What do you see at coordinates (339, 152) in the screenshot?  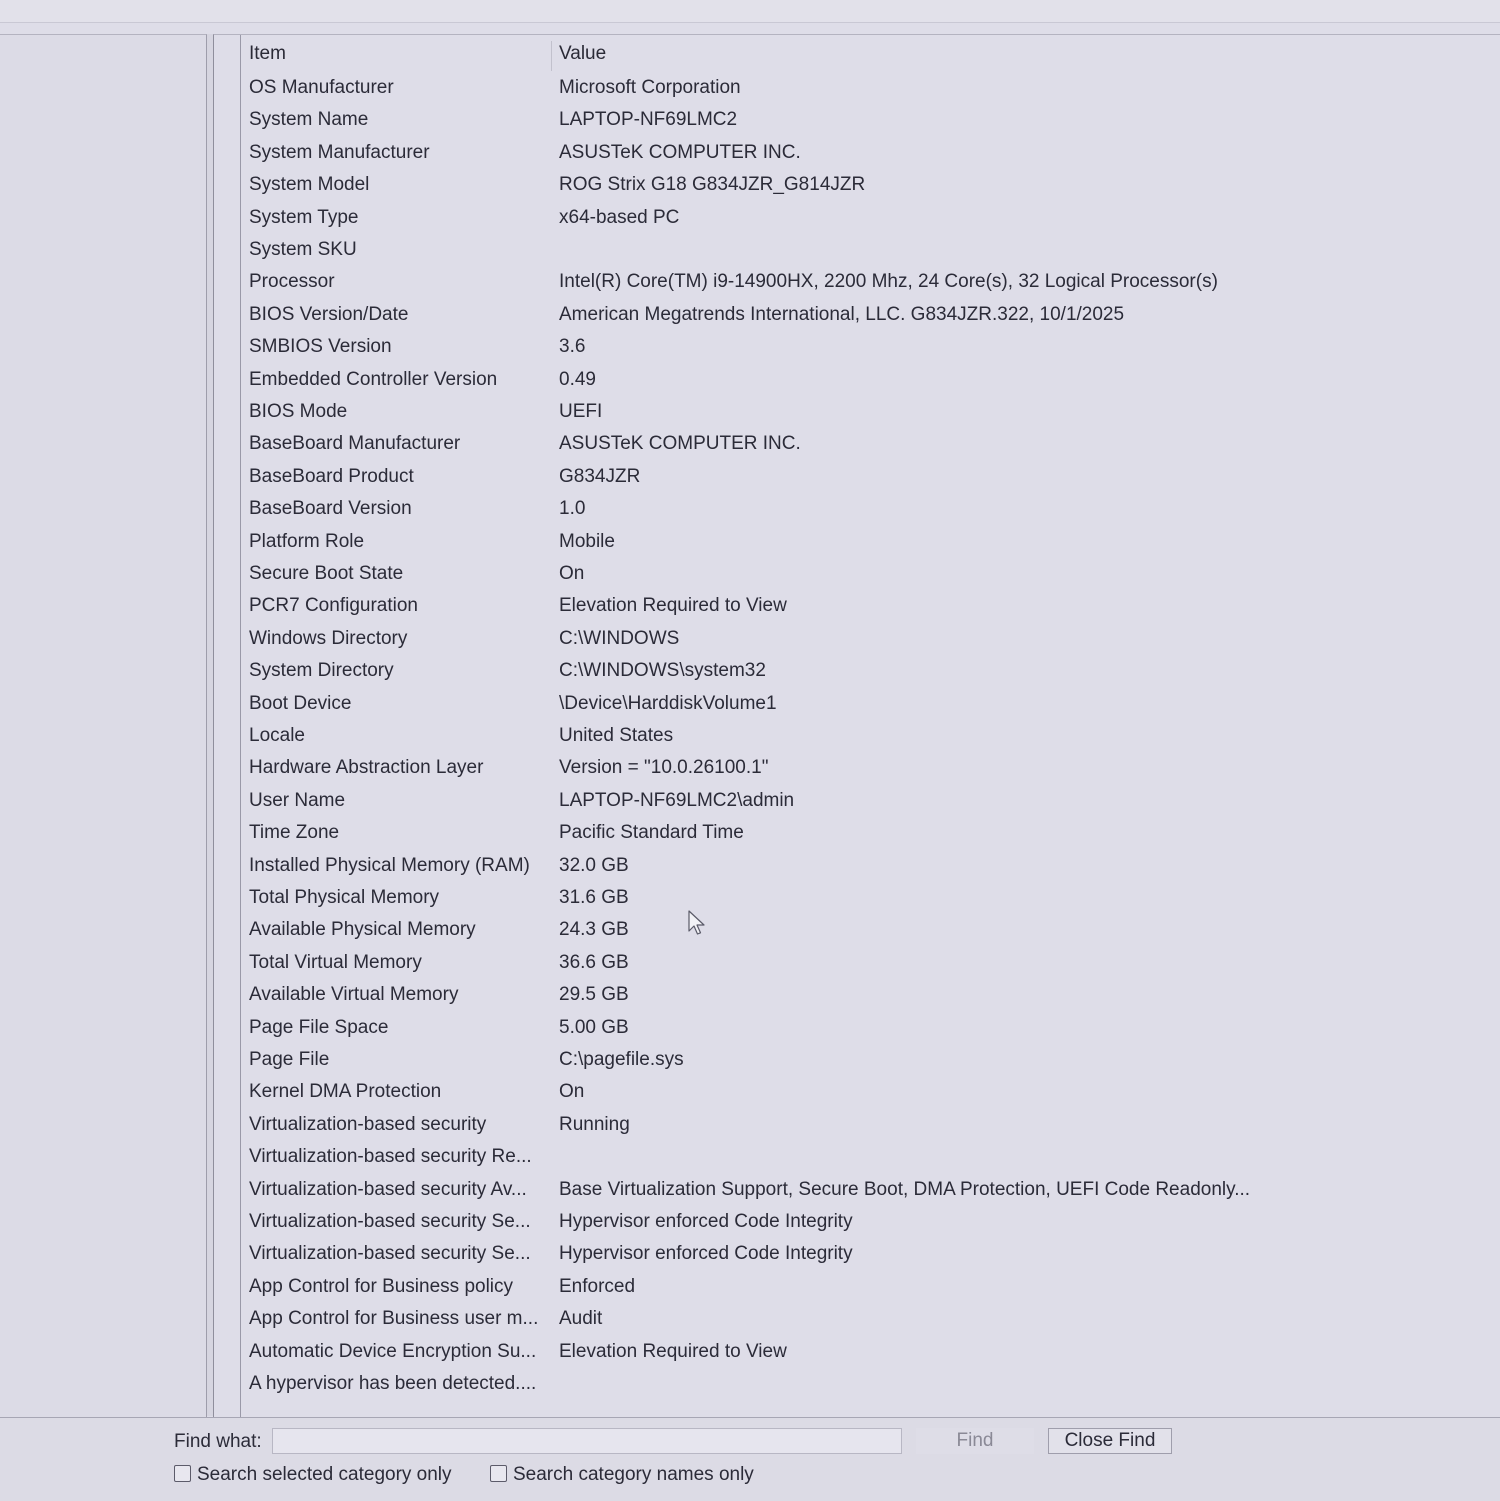 I see `row-item-cell: System Manufacturer` at bounding box center [339, 152].